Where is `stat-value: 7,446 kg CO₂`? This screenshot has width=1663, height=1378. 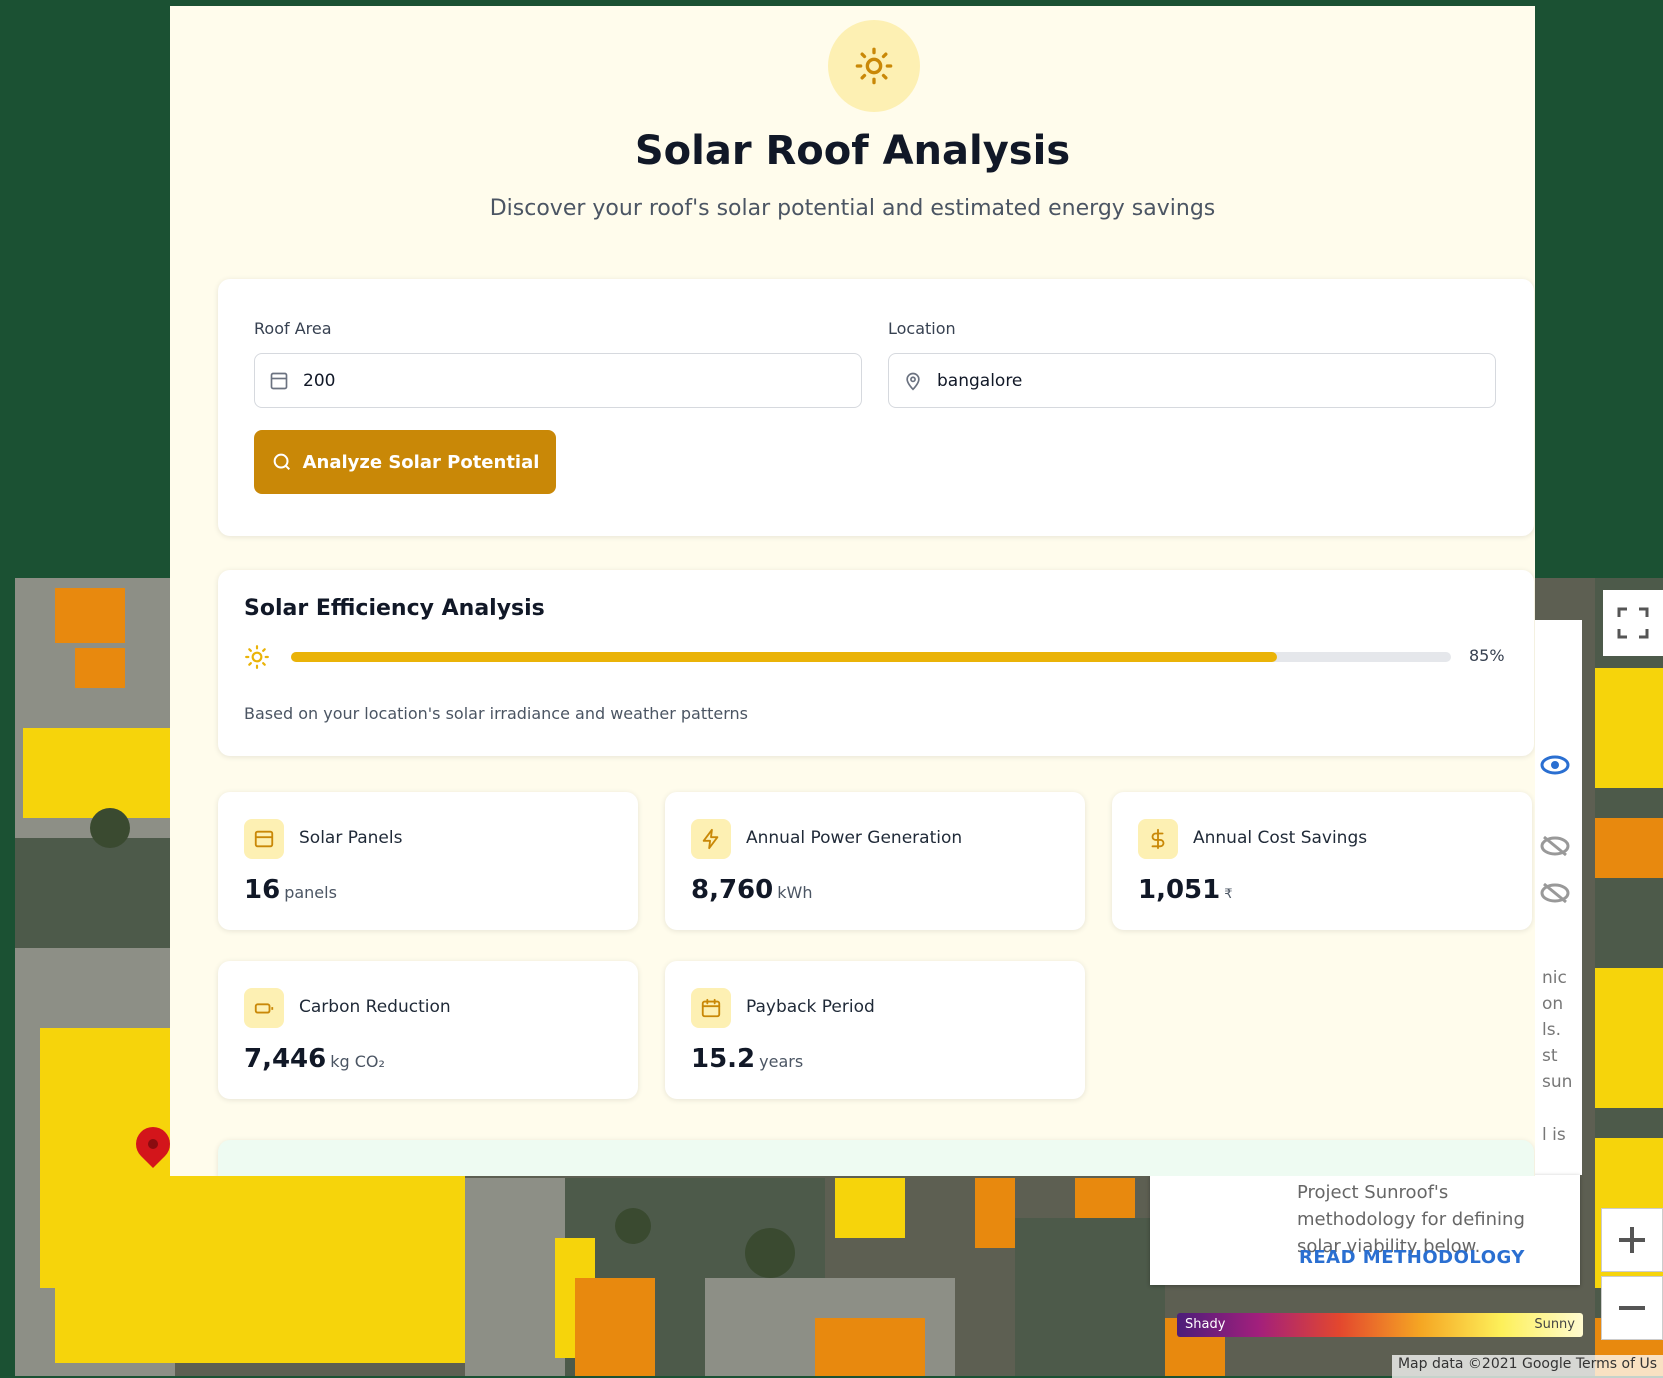
stat-value: 7,446 kg CO₂ is located at coordinates (314, 1059).